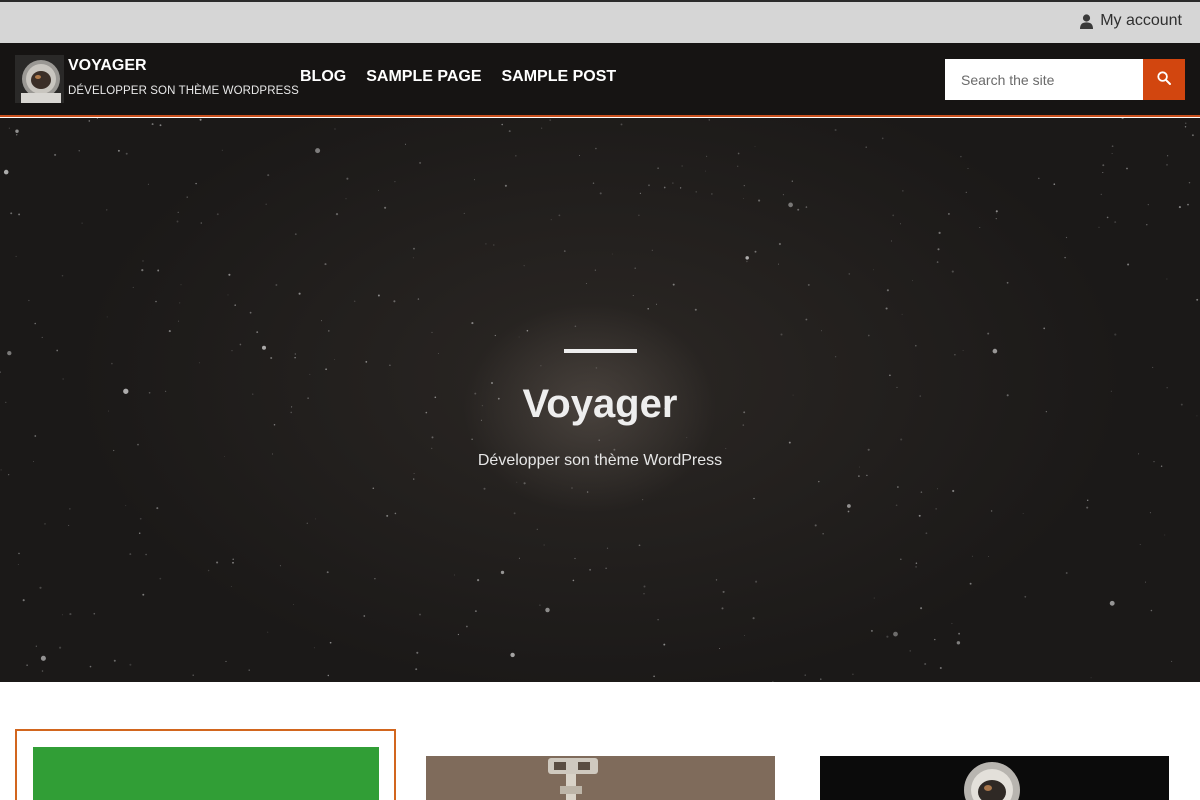 The height and width of the screenshot is (800, 1200). I want to click on hero-title: Voyager, so click(600, 404).